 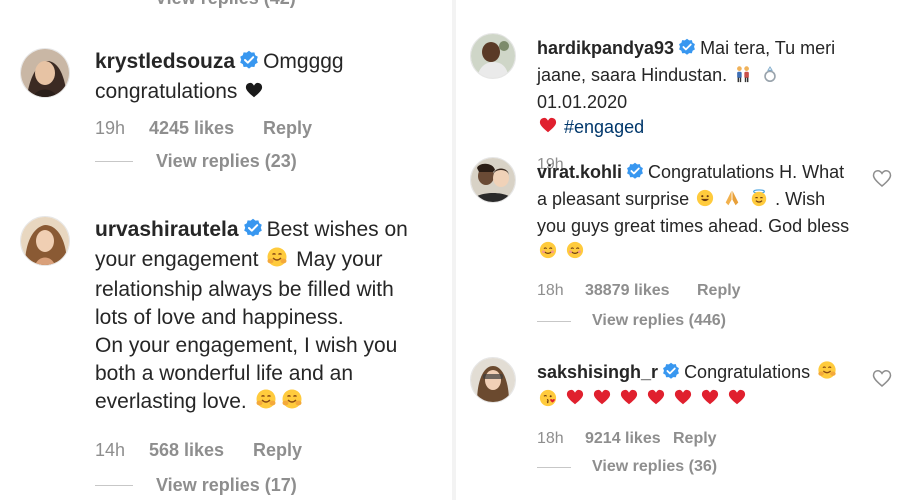 I want to click on comment-time: 14h, so click(x=122, y=450).